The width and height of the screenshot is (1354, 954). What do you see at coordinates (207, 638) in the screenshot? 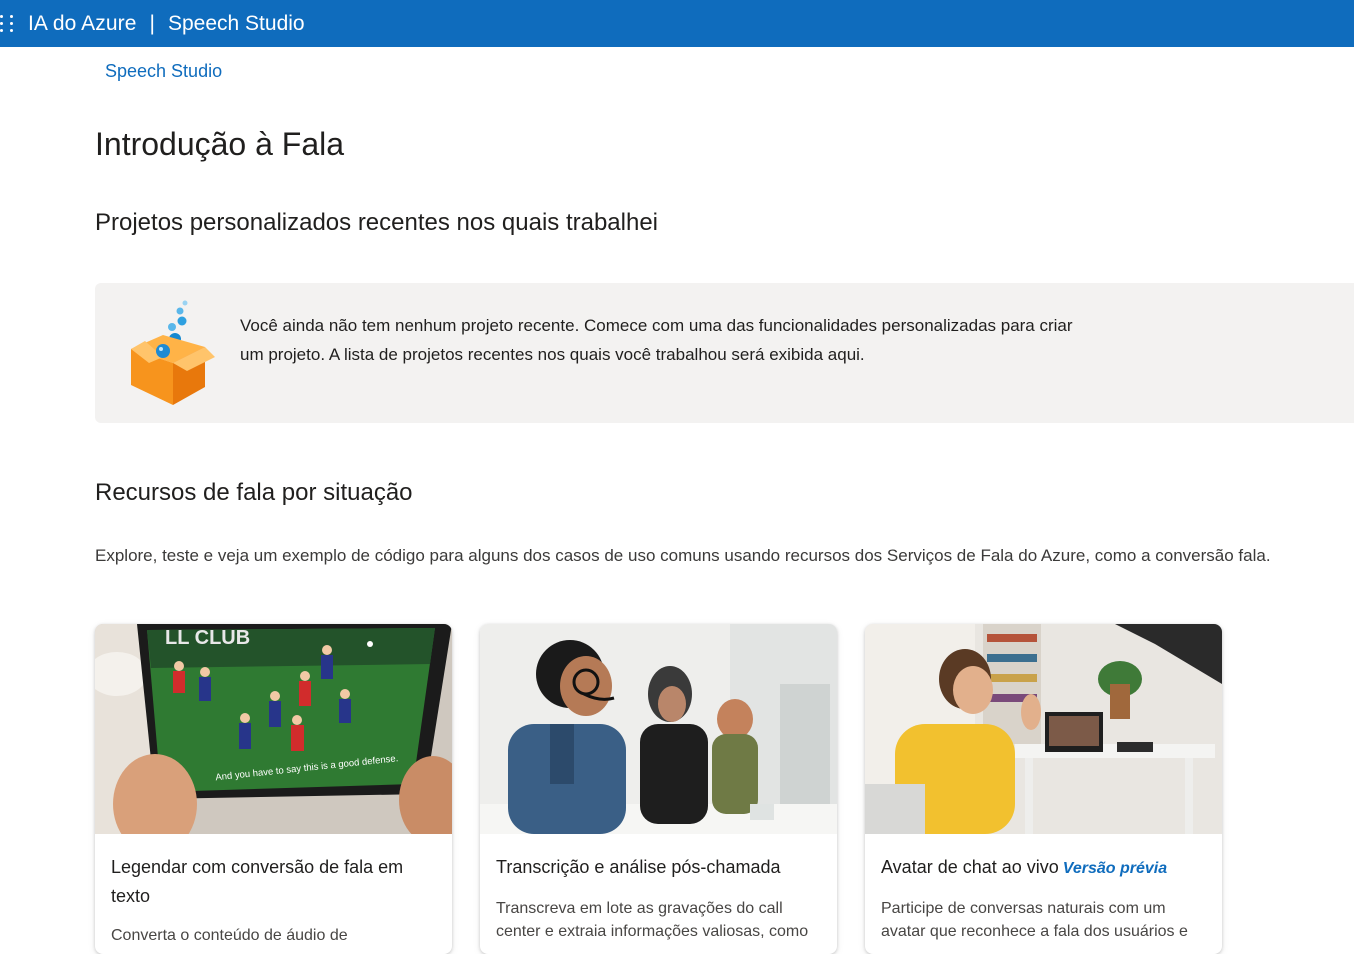
I see `svg-text: LL CLUB` at bounding box center [207, 638].